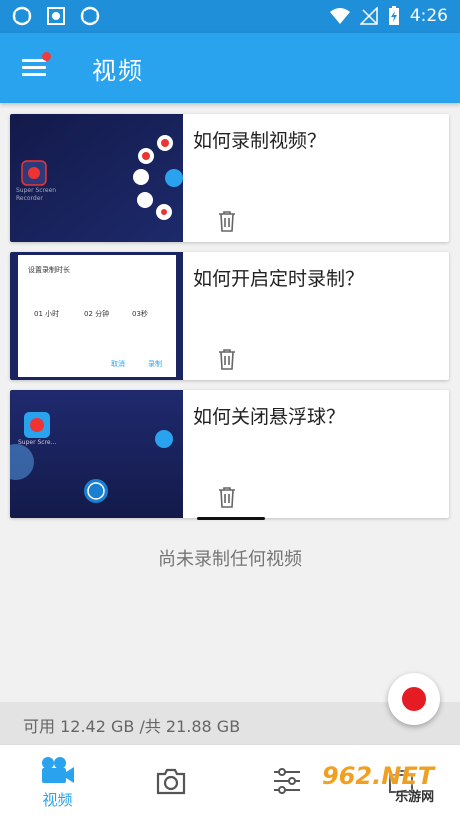 The image size is (460, 818). What do you see at coordinates (118, 71) in the screenshot?
I see `page-title: 视频` at bounding box center [118, 71].